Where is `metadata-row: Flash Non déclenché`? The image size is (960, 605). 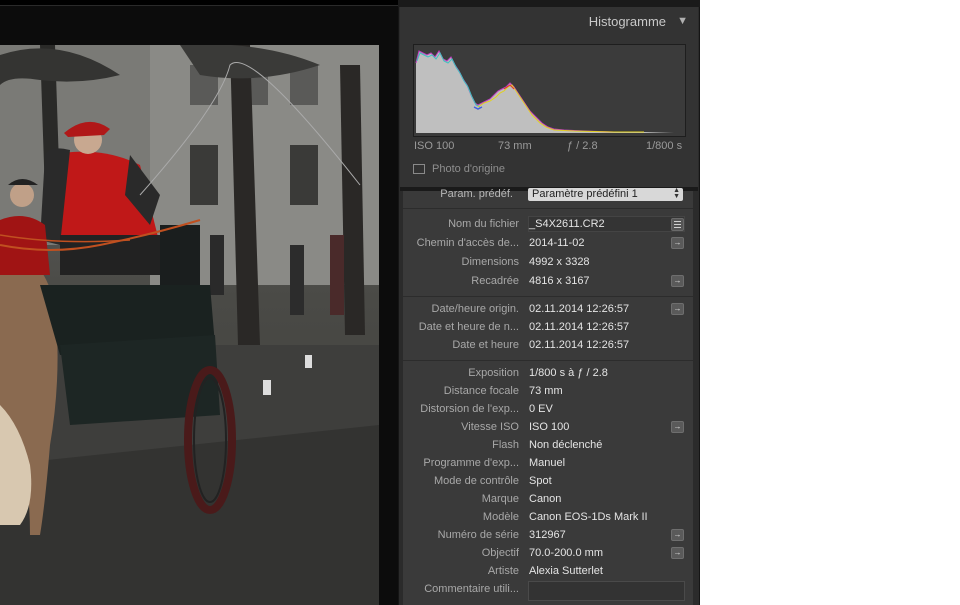
metadata-row: Flash Non déclenché is located at coordinates (548, 446).